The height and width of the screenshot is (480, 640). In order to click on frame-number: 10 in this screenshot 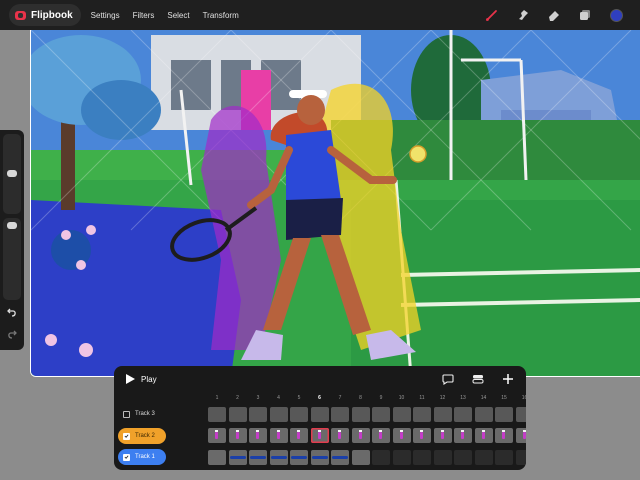, I will do `click(402, 398)`.